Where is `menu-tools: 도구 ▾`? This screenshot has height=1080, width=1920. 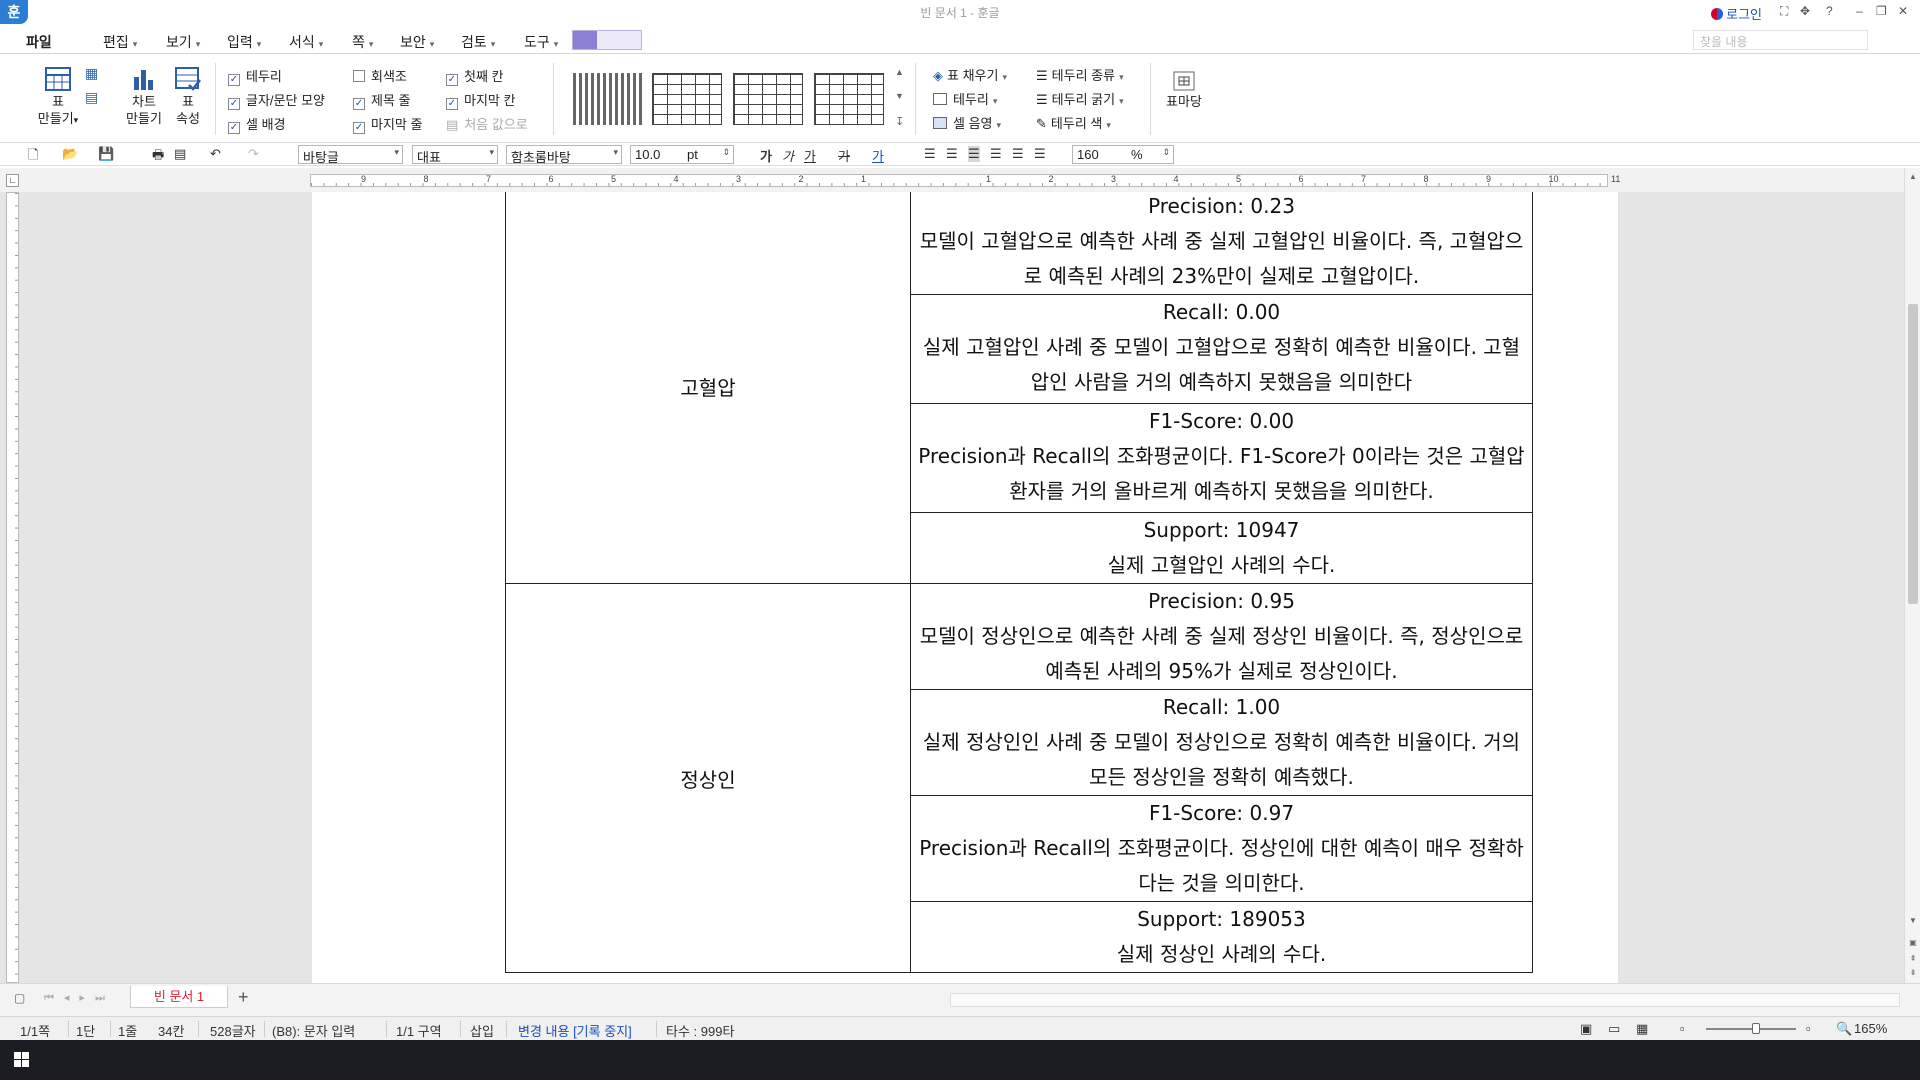
menu-tools: 도구 ▾ is located at coordinates (541, 42).